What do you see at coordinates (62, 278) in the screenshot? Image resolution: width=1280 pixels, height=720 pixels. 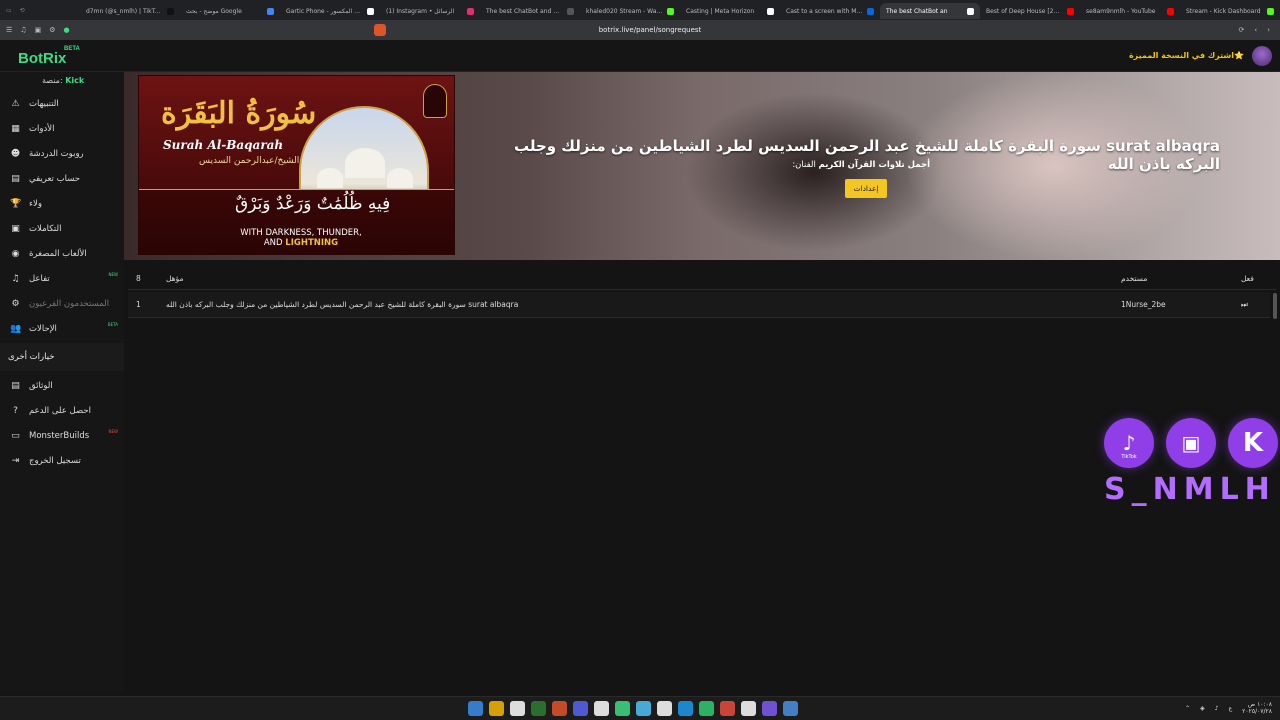 I see `sidebar-item-interaction: ♫ تفاعل NEW` at bounding box center [62, 278].